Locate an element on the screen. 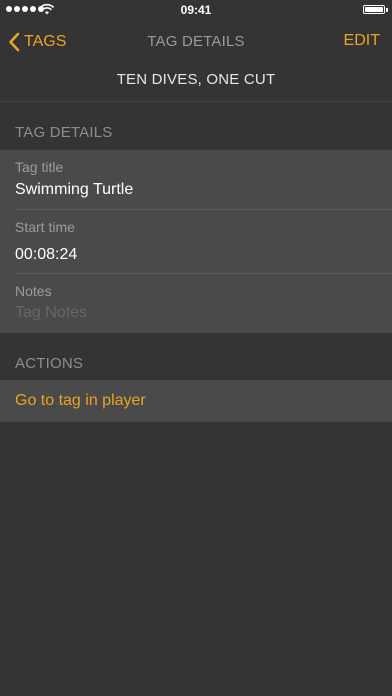 This screenshot has height=696, width=392. navigation-bar: TAGS TAG DETAILS EDIT is located at coordinates (196, 42).